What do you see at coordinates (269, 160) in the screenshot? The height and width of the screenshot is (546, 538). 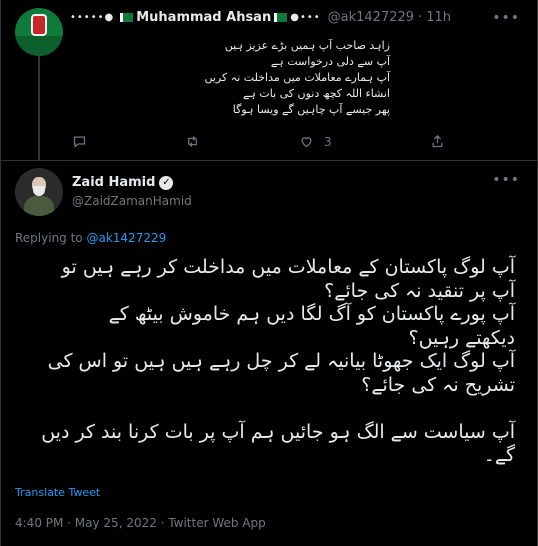 I see `tweet-divider` at bounding box center [269, 160].